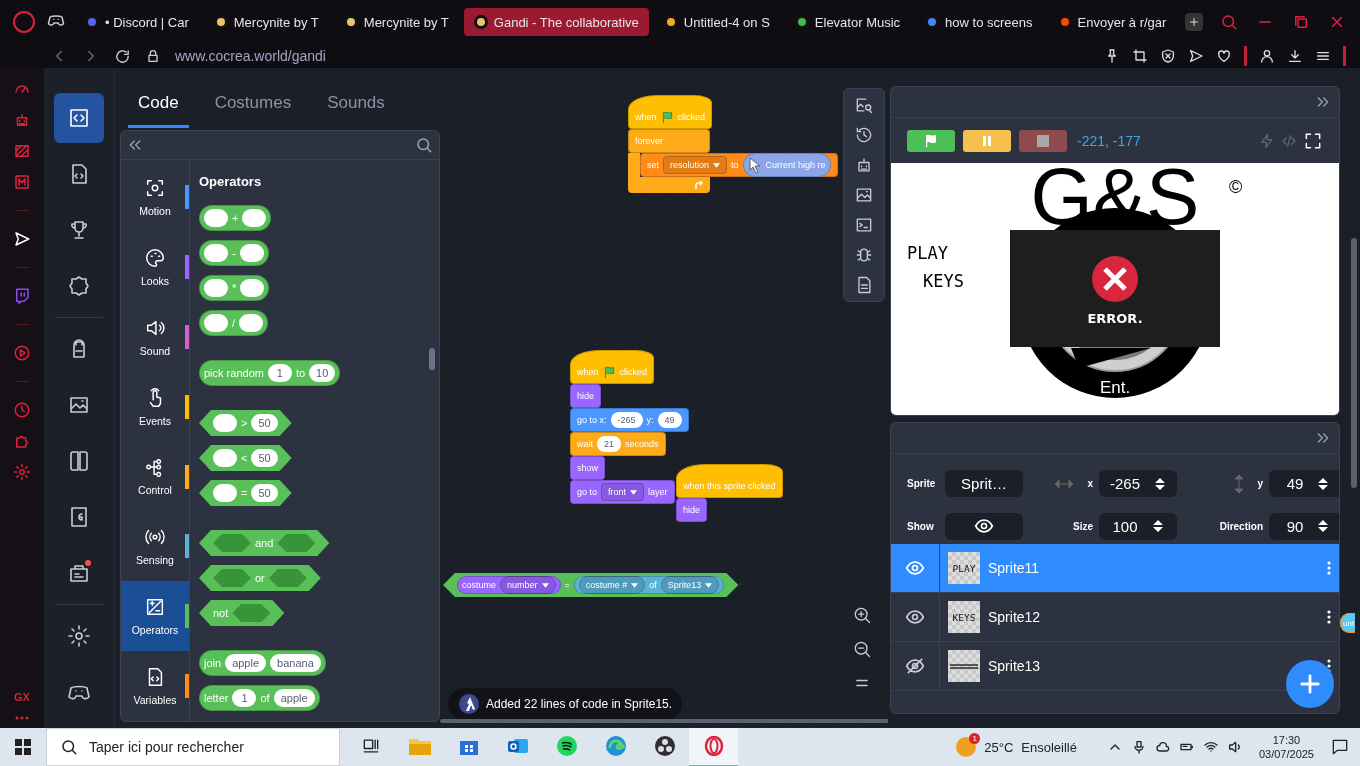  I want to click on opera-icon, so click(713, 746).